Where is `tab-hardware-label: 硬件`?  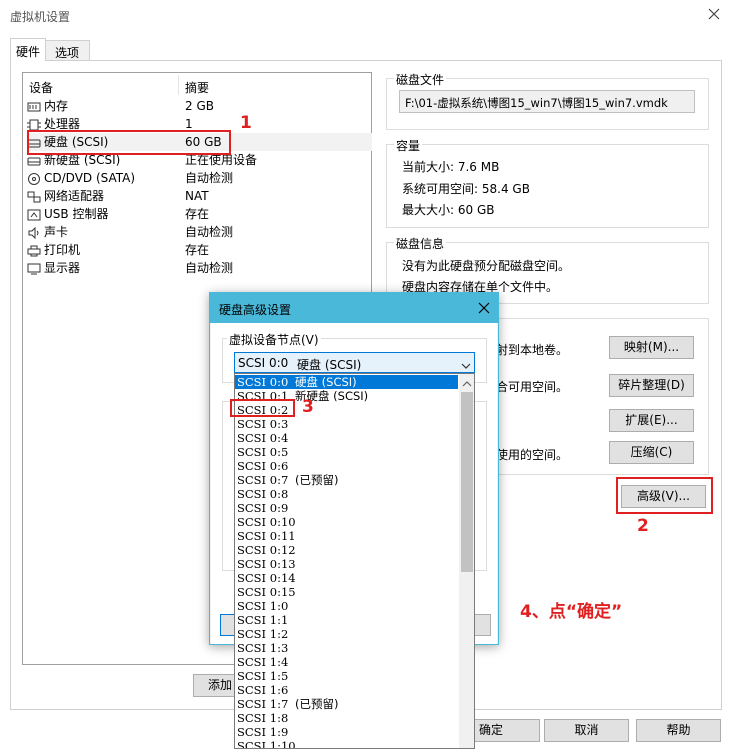
tab-hardware-label: 硬件 is located at coordinates (28, 52).